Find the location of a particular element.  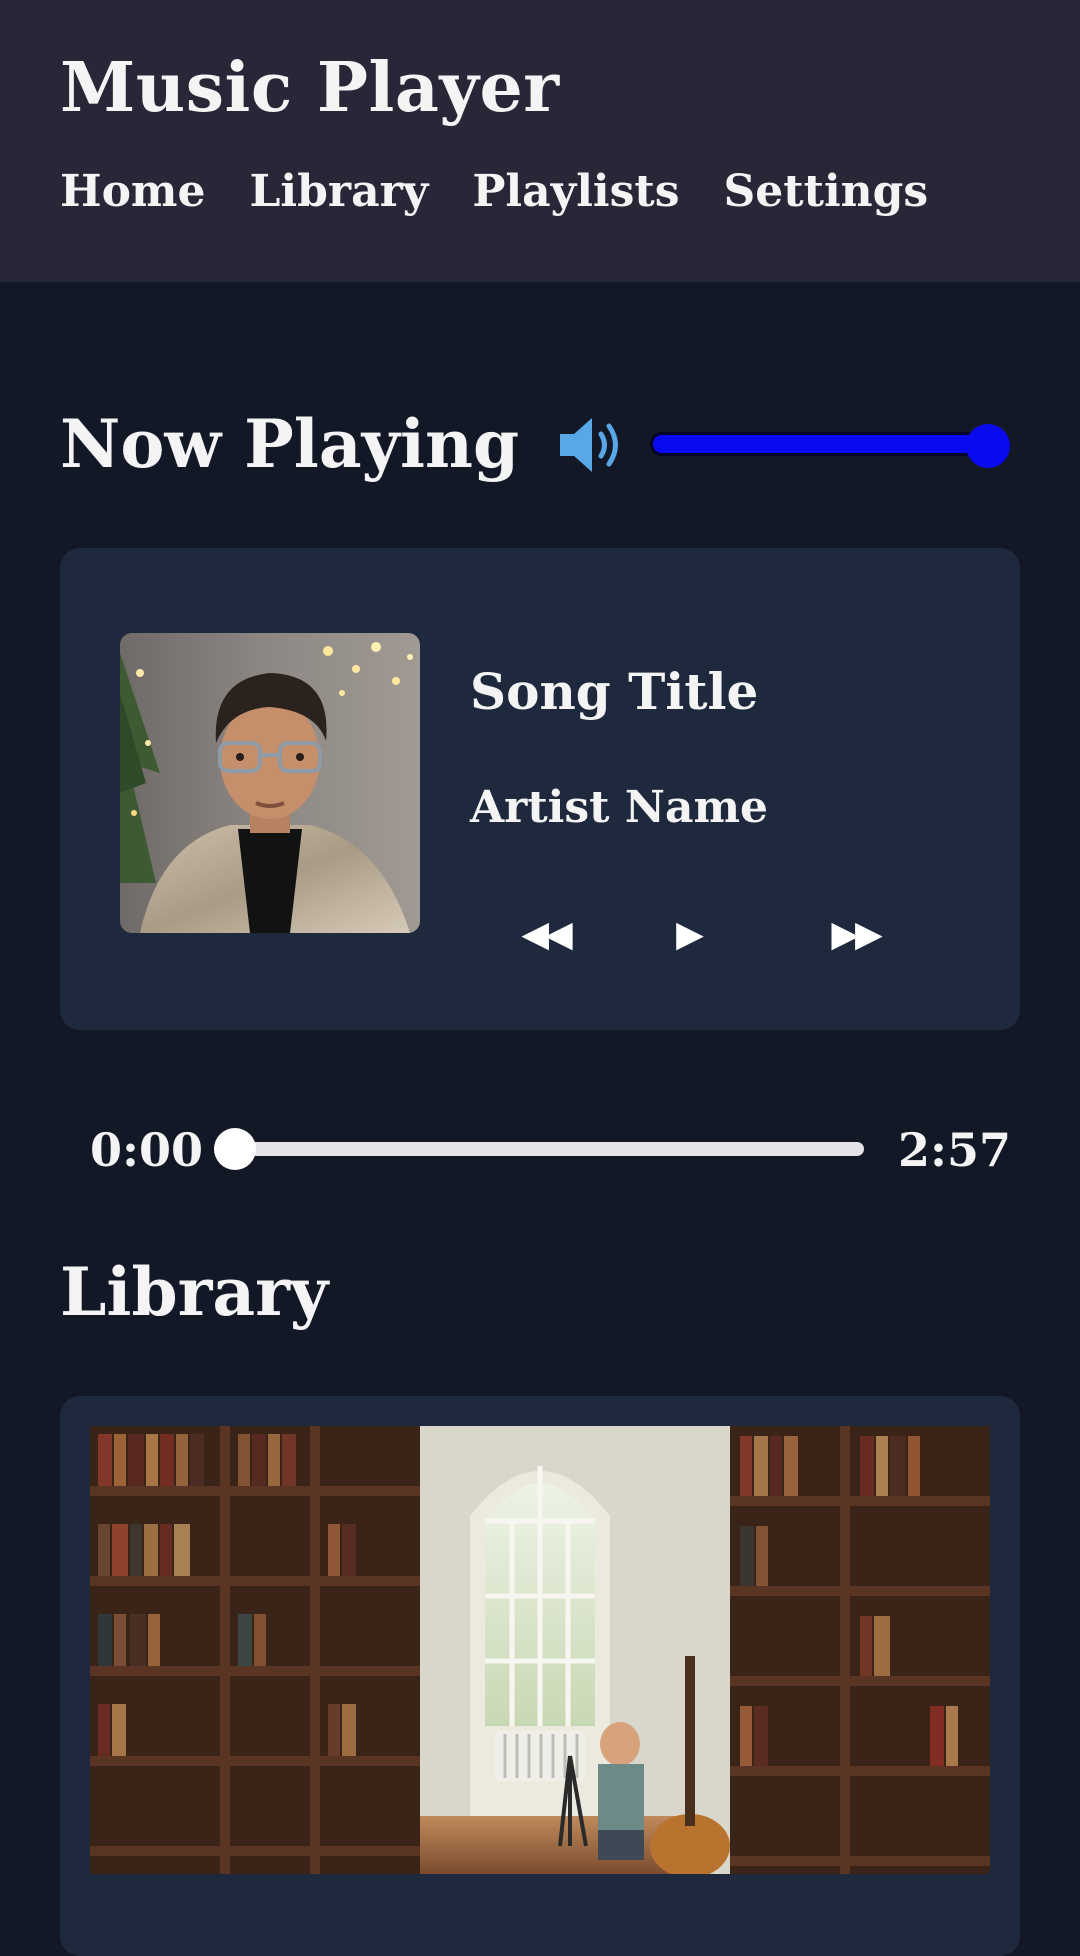

next-button: ▶▶ is located at coordinates (855, 935).